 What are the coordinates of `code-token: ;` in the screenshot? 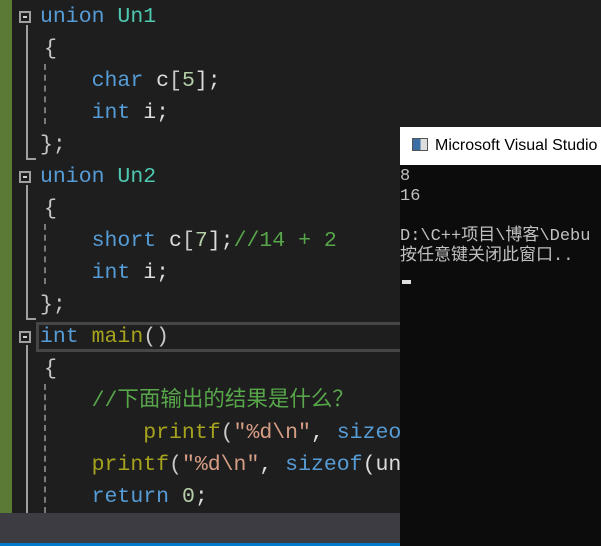 It's located at (201, 497).